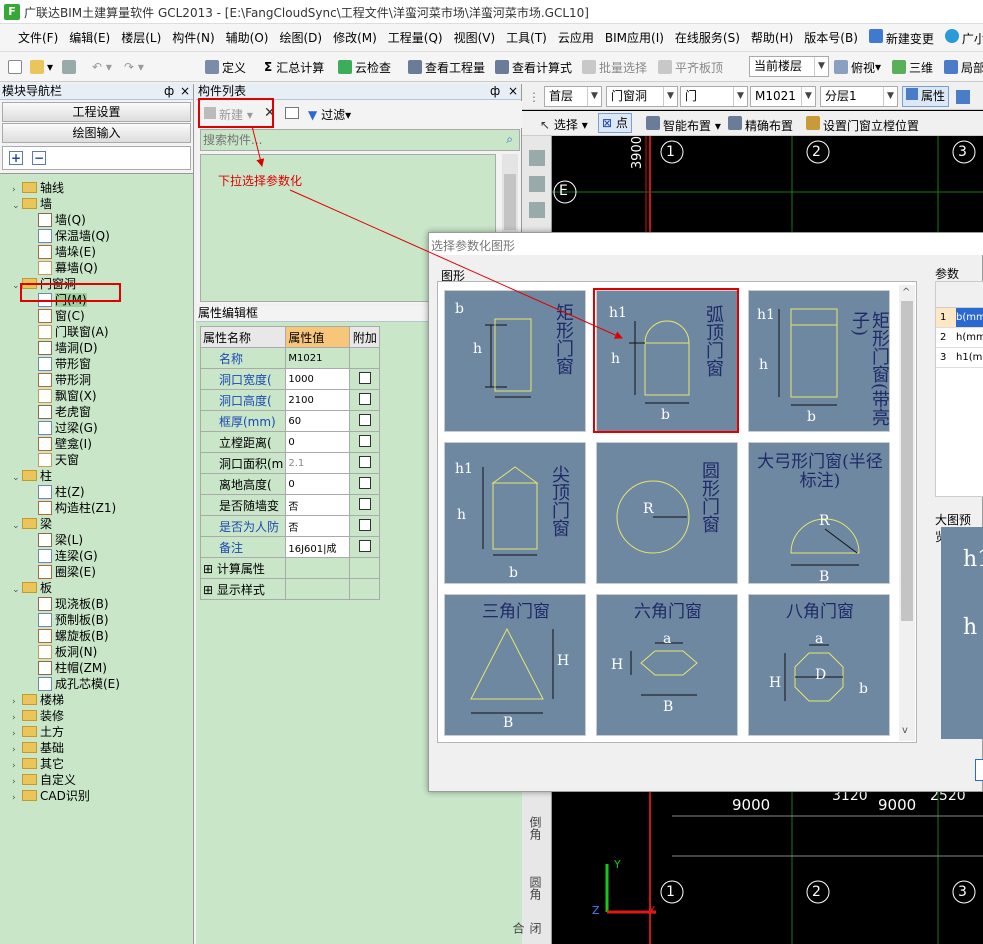  What do you see at coordinates (537, 184) in the screenshot?
I see `link-tool-icon` at bounding box center [537, 184].